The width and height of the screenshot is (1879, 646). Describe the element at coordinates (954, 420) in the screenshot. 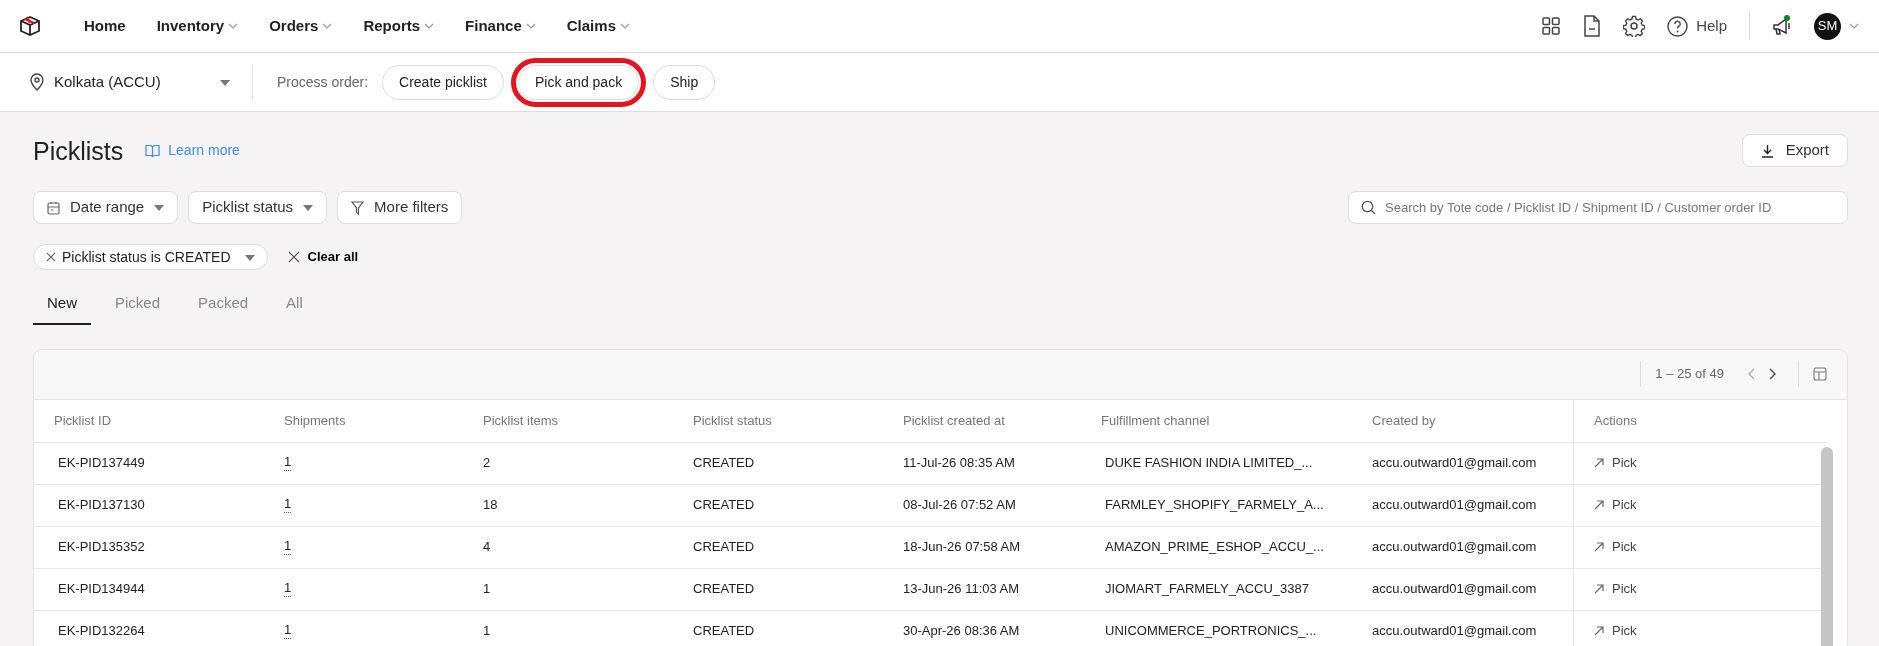

I see `column-header: Picklist created at` at that location.